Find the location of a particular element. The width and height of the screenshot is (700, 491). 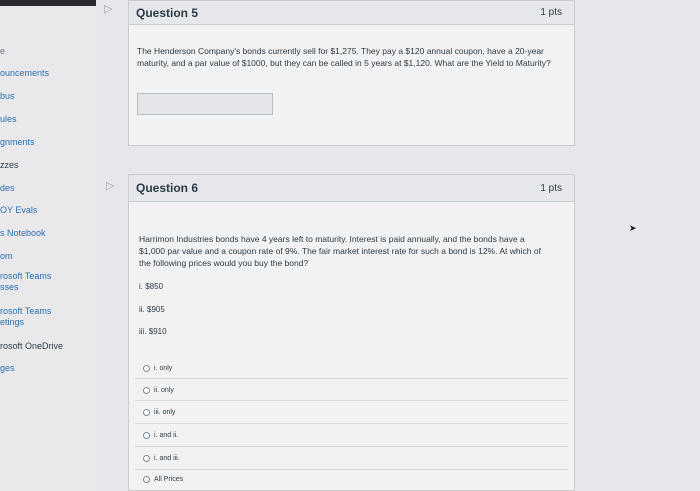

sidebar-item-syllabus: bus is located at coordinates (7, 96).